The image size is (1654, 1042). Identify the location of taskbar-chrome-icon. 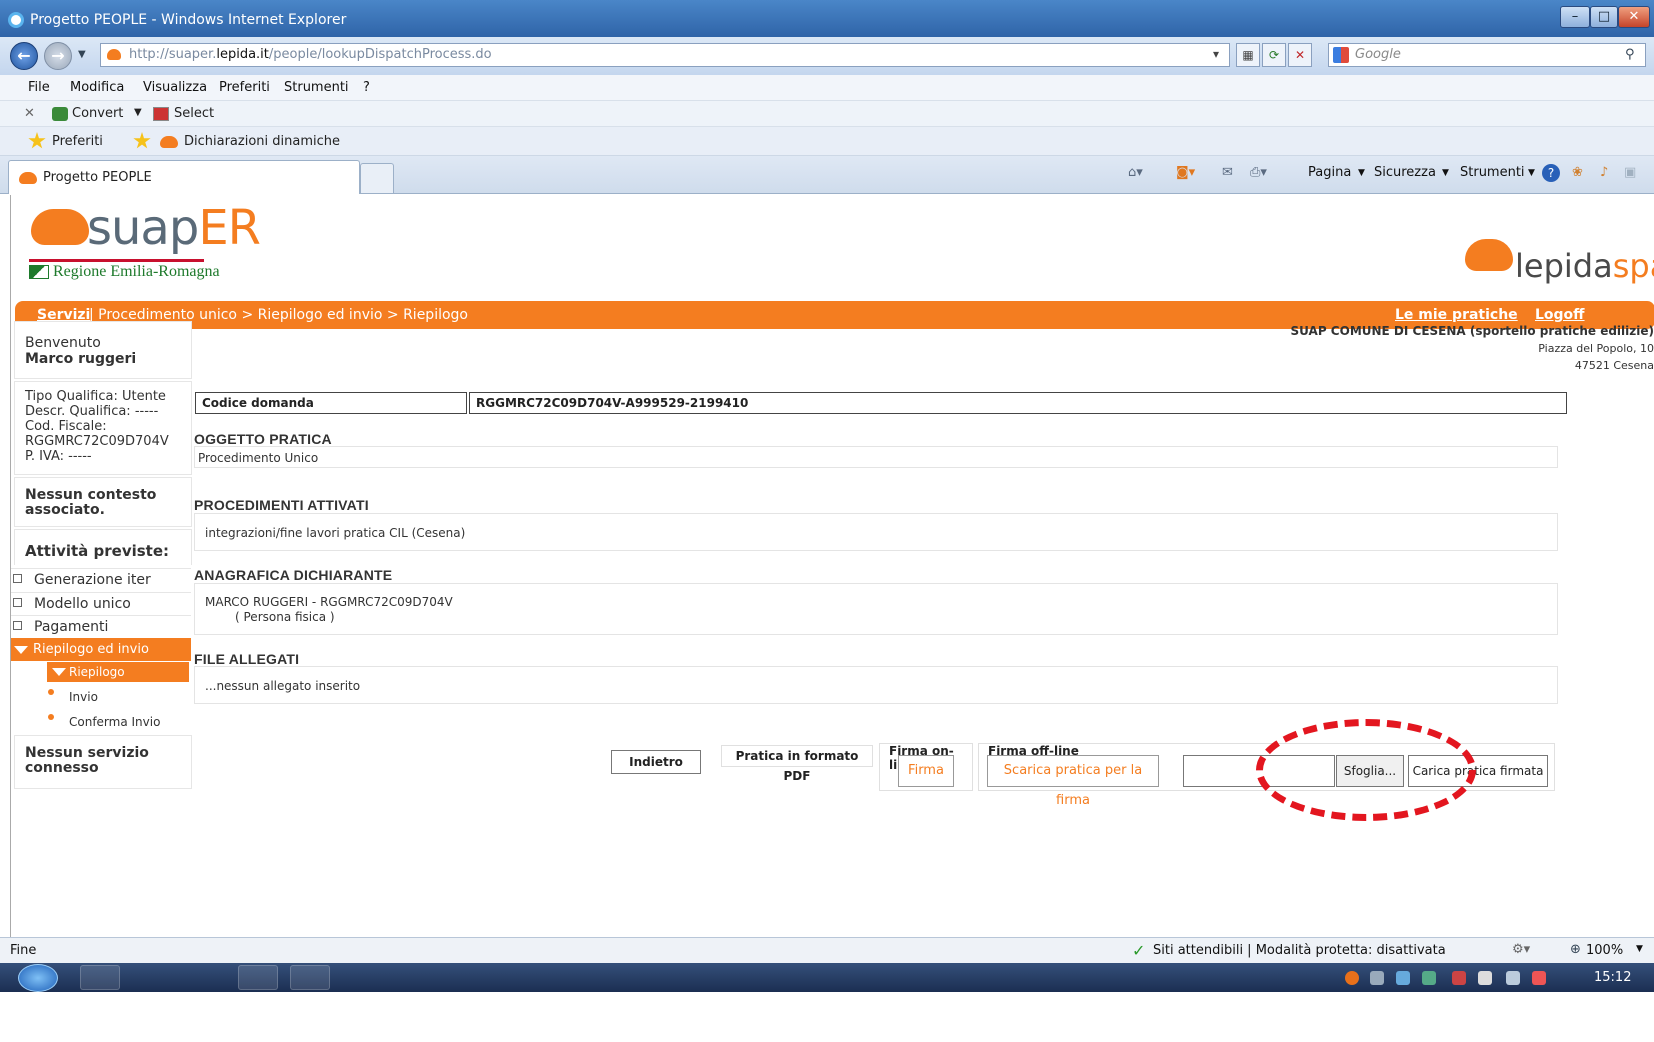
(258, 977).